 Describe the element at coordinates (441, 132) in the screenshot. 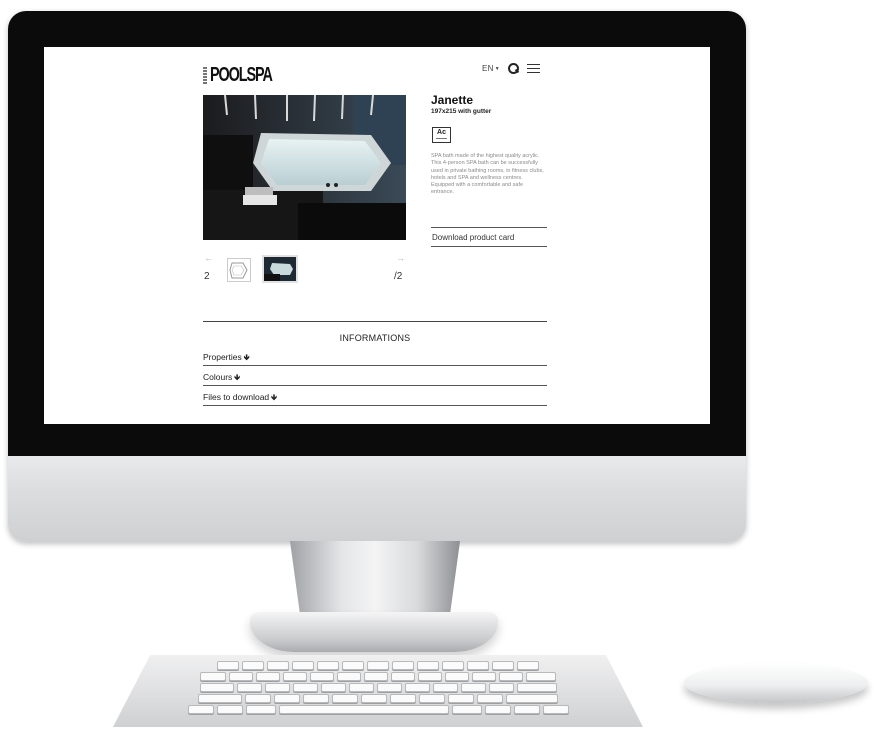

I see `badge-label: Ac` at that location.